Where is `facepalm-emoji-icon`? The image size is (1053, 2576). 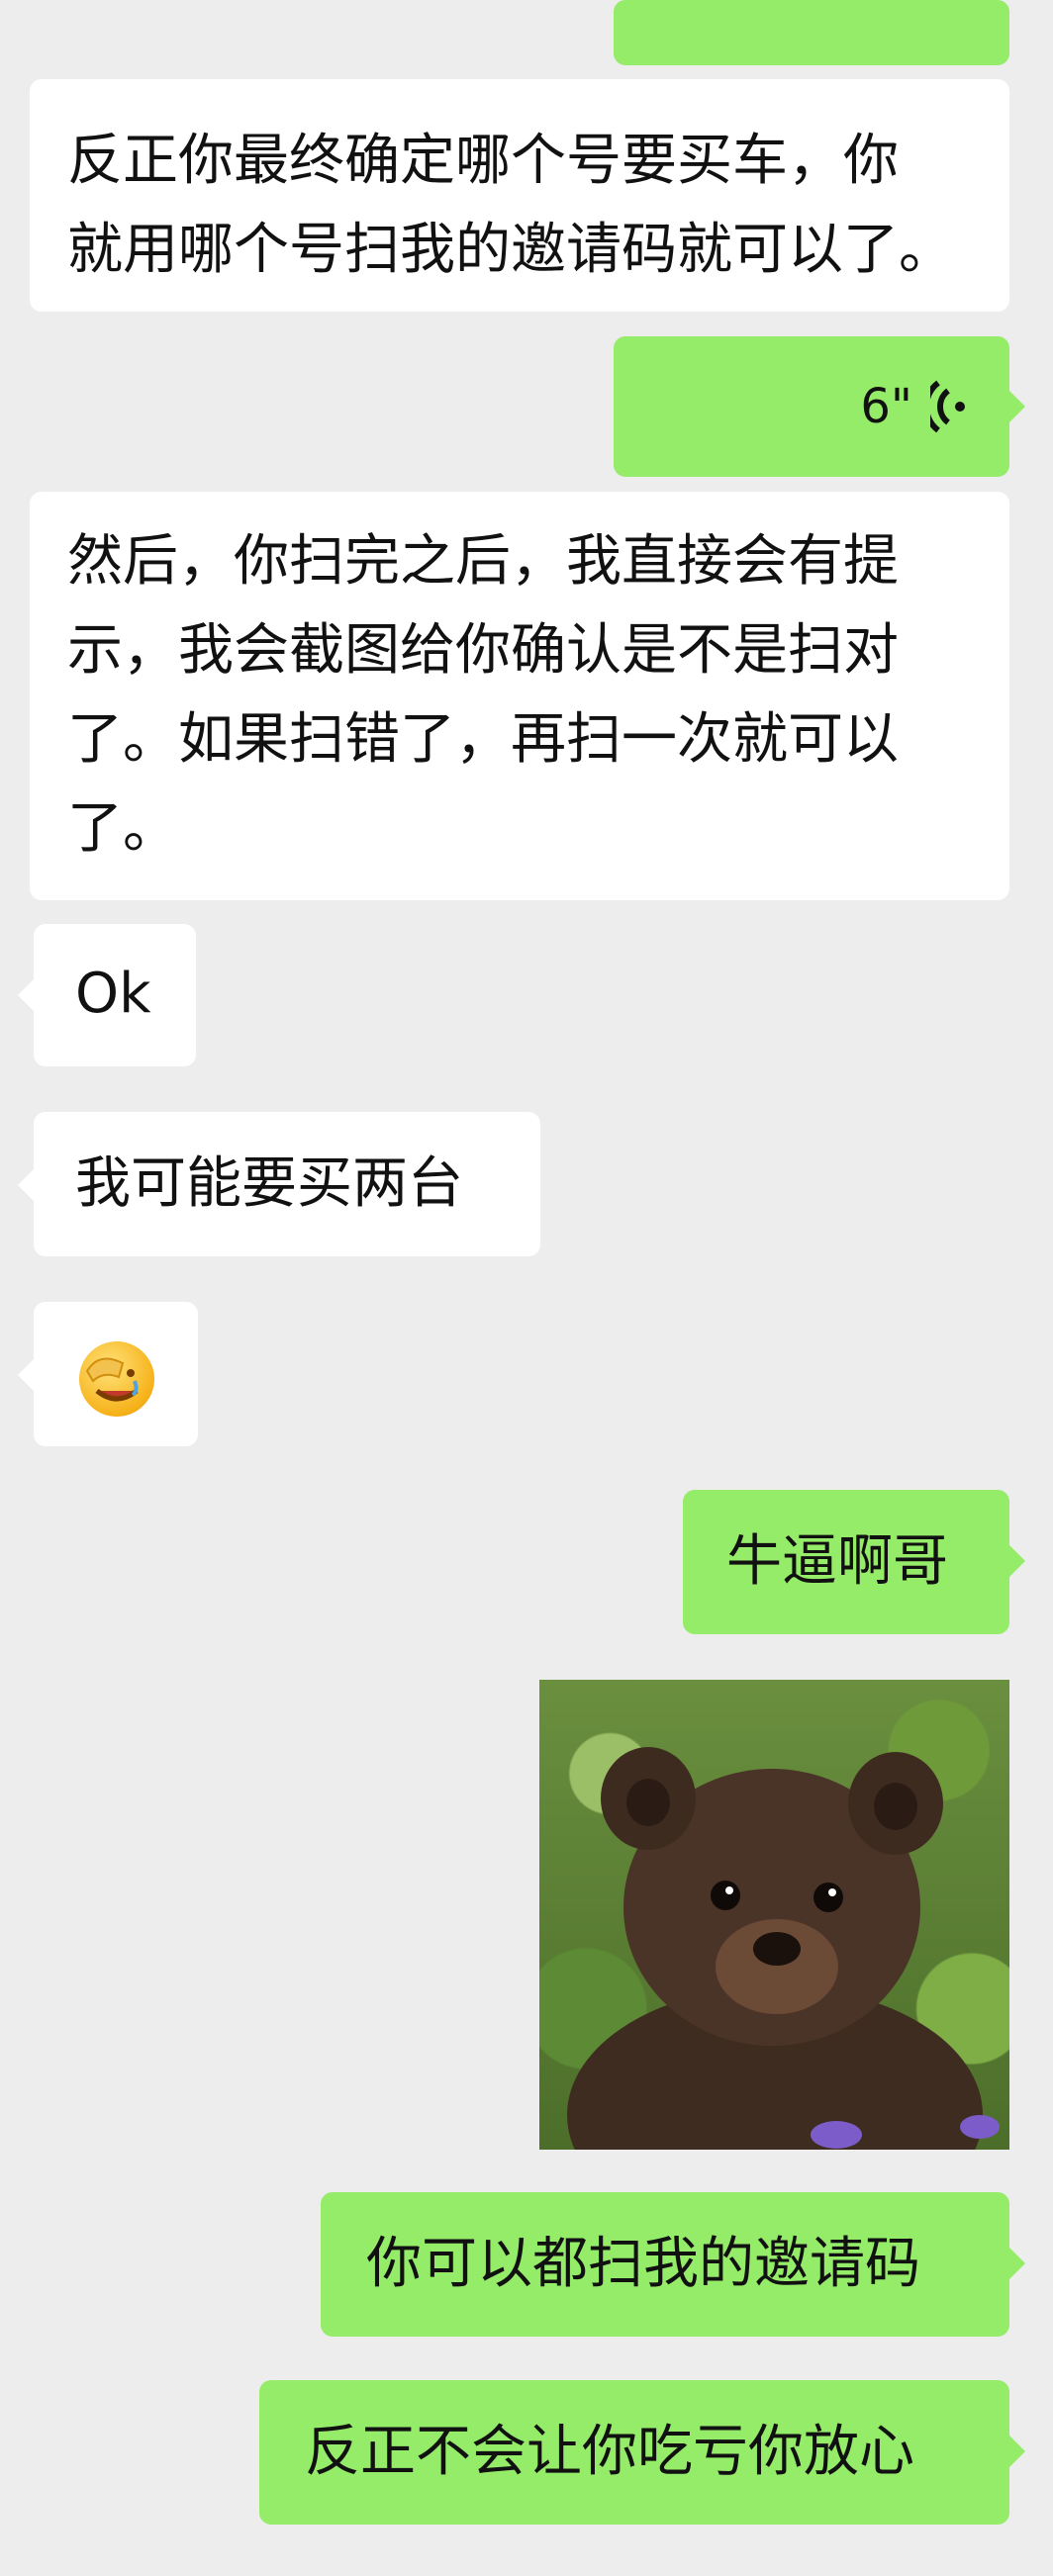
facepalm-emoji-icon is located at coordinates (117, 1379).